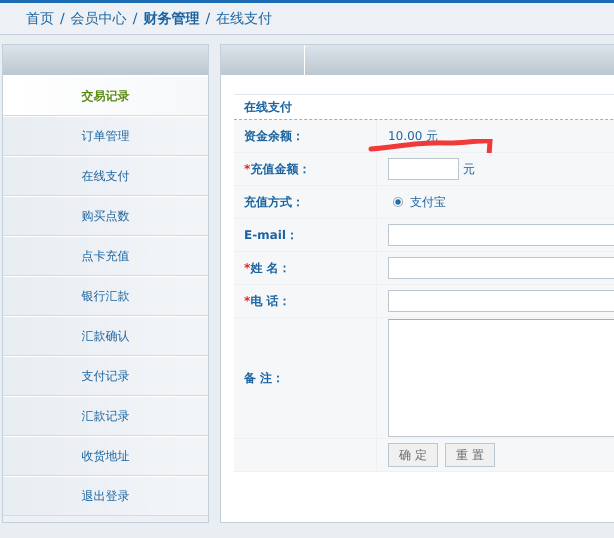 The height and width of the screenshot is (538, 614). Describe the element at coordinates (105, 336) in the screenshot. I see `sidebar-item: 汇款确认` at that location.